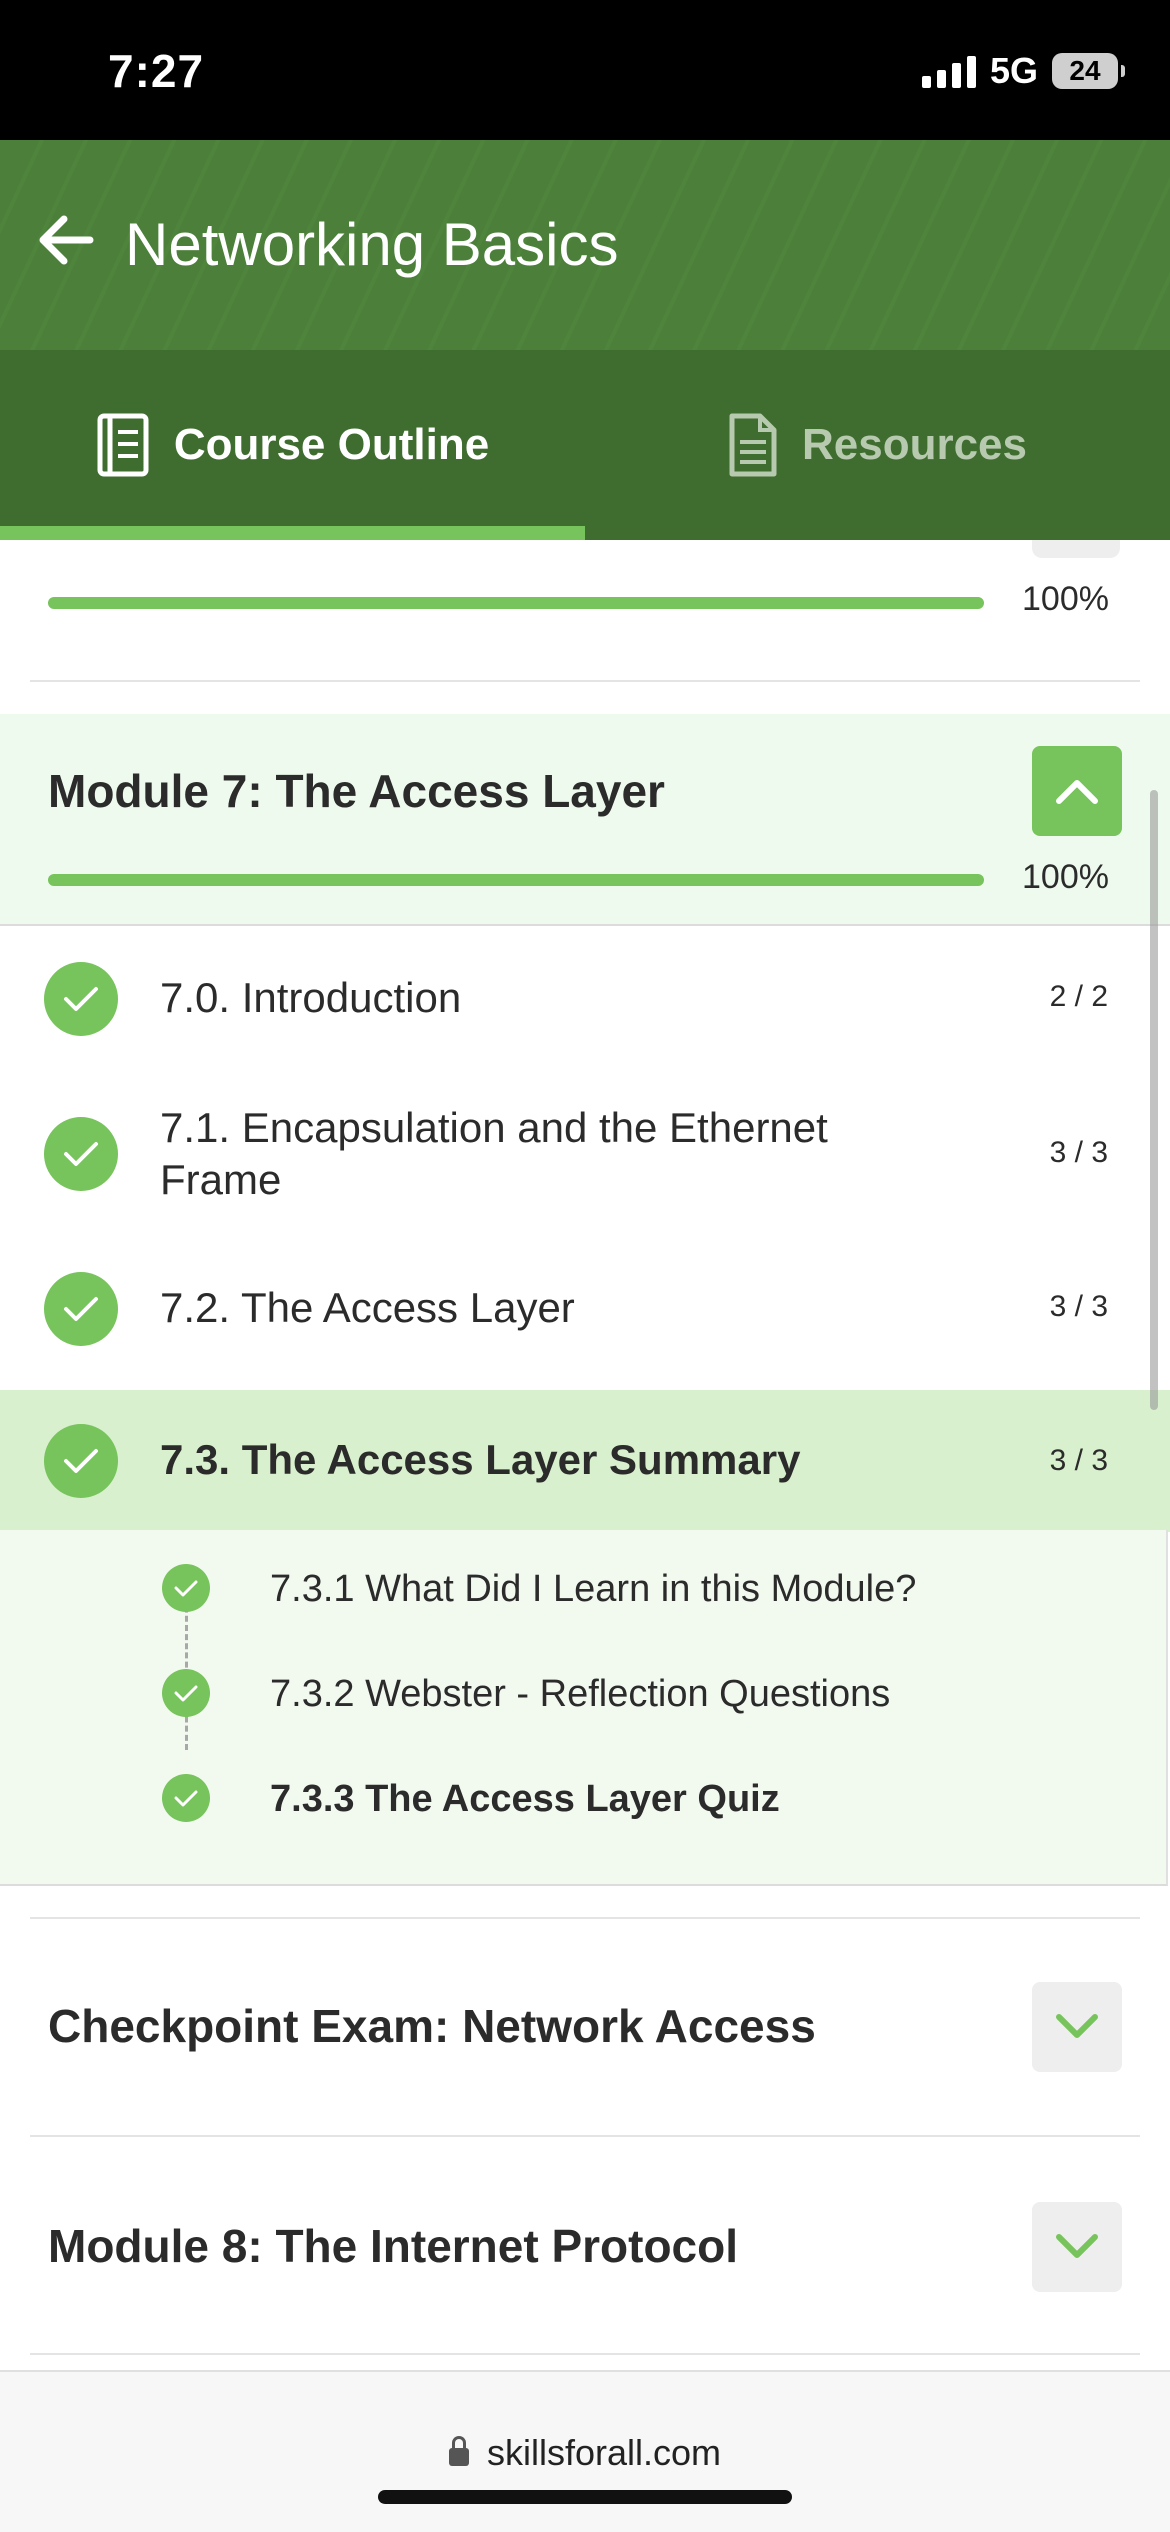  I want to click on module-card-collapsed: Module 8: The Internet Protocol, so click(585, 2245).